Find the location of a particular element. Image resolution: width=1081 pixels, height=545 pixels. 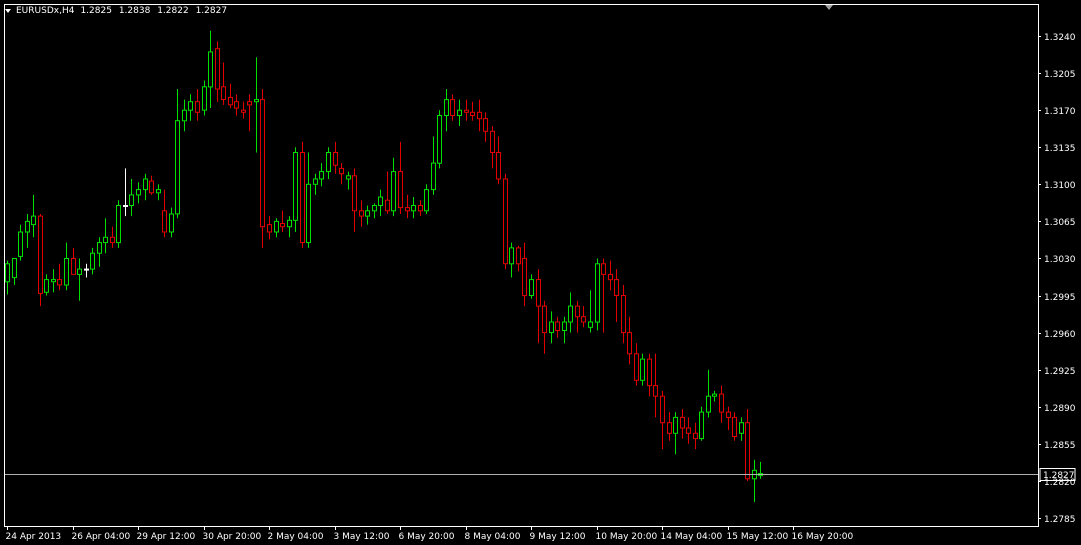

ohlc-values: 1.2825 1.2838 1.2822 1.2827 is located at coordinates (155, 11).